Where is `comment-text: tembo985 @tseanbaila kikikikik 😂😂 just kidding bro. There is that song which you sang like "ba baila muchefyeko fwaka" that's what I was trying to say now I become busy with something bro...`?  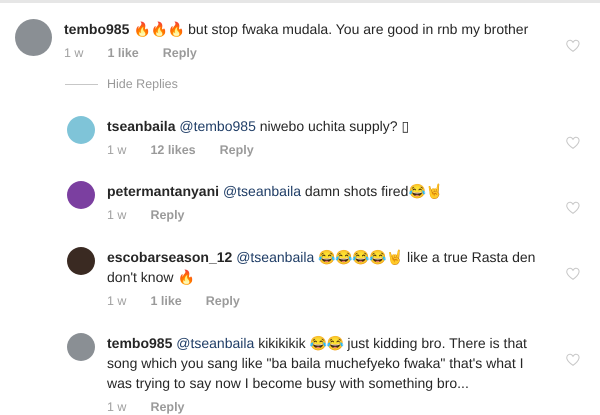
comment-text: tembo985 @tseanbaila kikikikik 😂😂 just kidding bro. There is that song which you sang like "ba baila muchefyeko fwaka" that's what I was trying to say now I become busy with something bro... is located at coordinates (317, 363).